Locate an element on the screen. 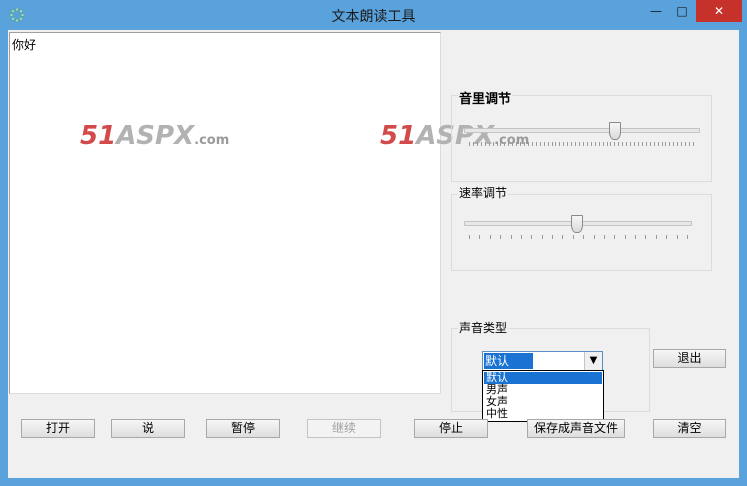  volume-group is located at coordinates (581, 138).